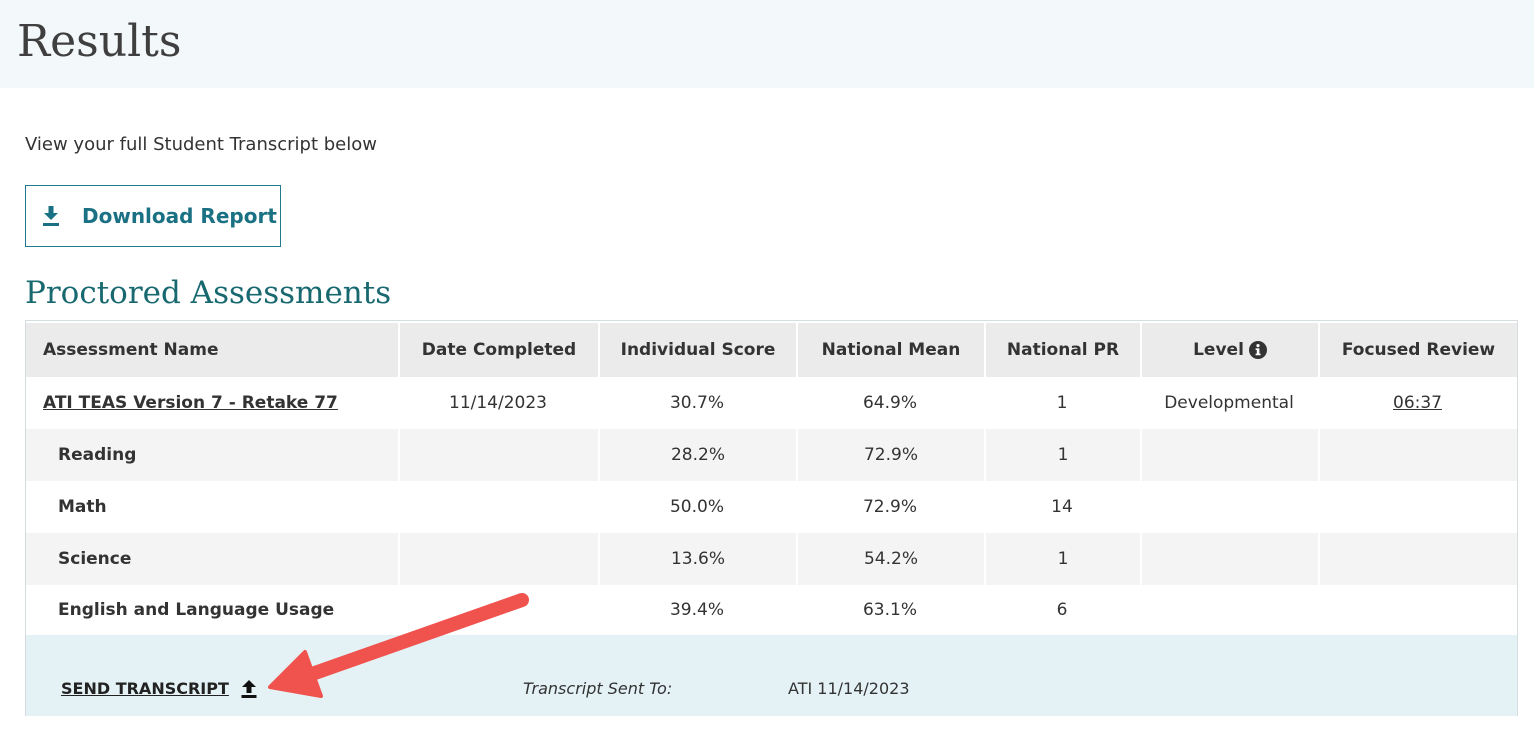  Describe the element at coordinates (498, 350) in the screenshot. I see `column-header-date-completed: Date Completed` at that location.